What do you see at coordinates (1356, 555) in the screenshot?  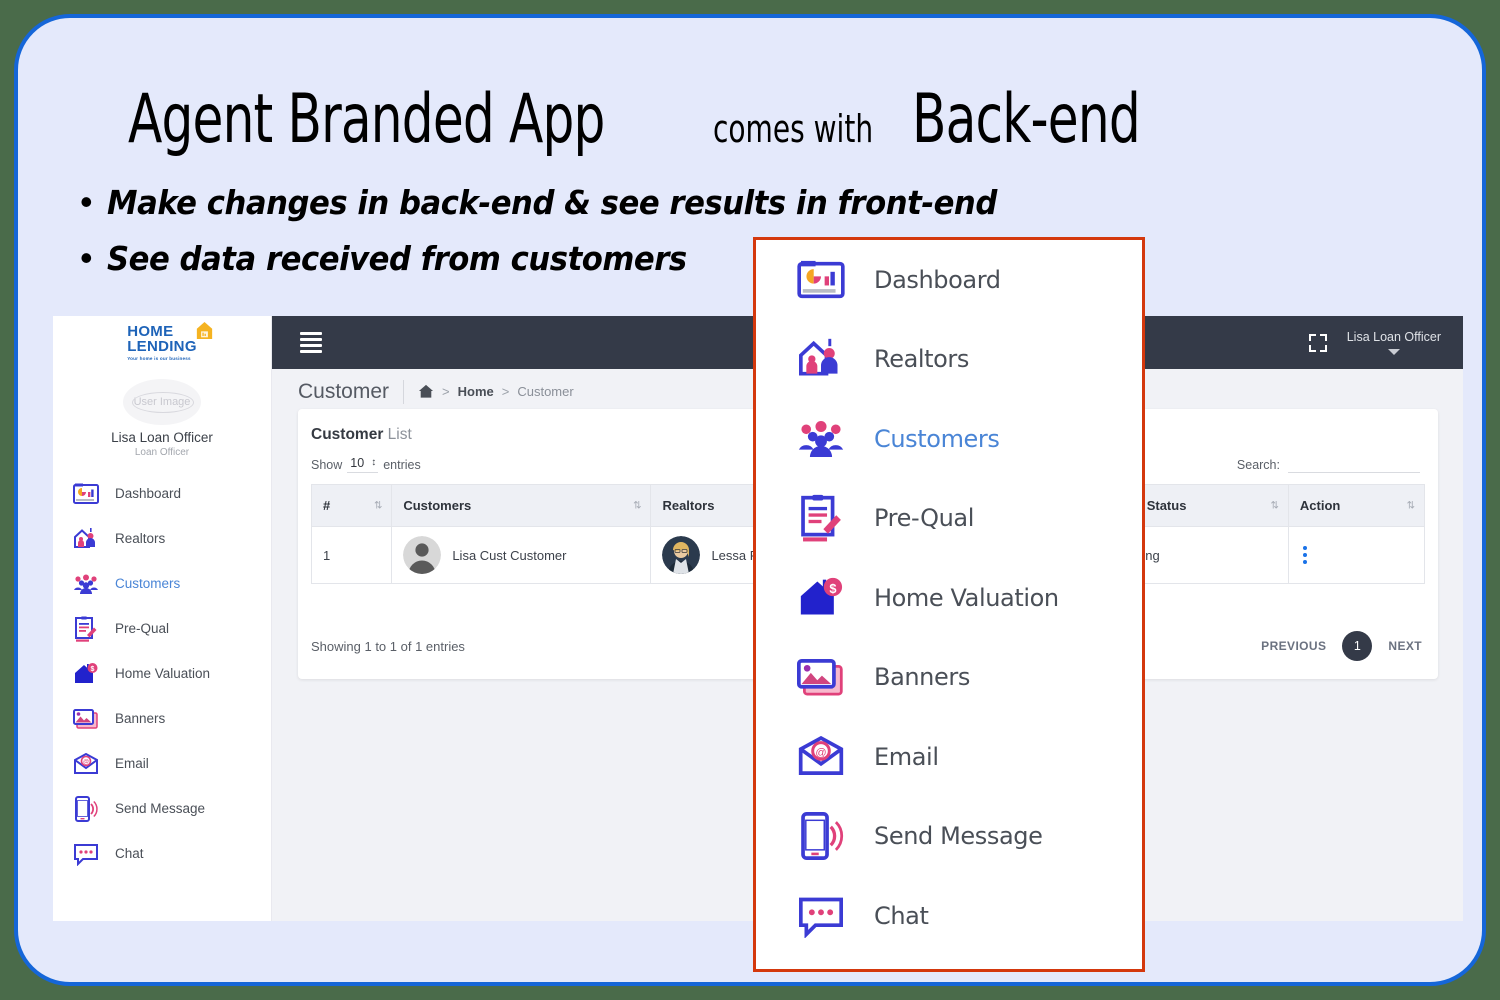 I see `cell-action` at bounding box center [1356, 555].